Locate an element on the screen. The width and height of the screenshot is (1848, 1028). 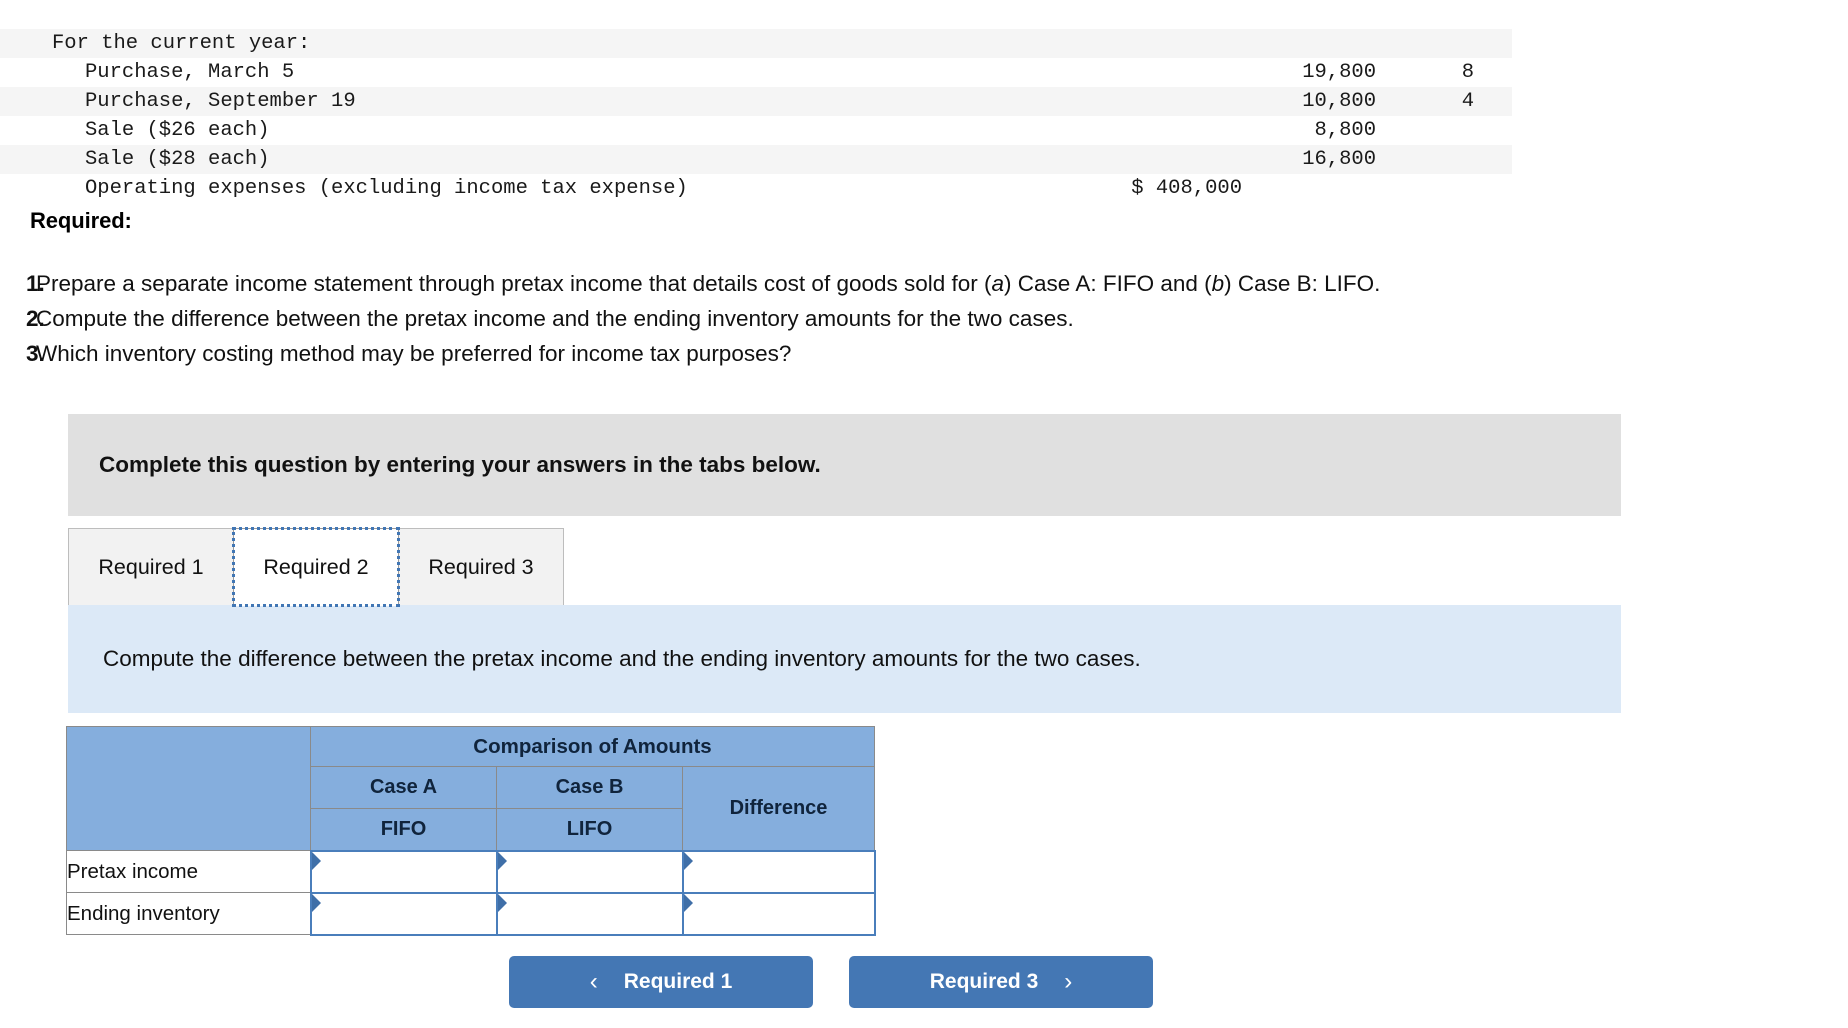
chevron-left-icon: ‹ is located at coordinates (593, 981).